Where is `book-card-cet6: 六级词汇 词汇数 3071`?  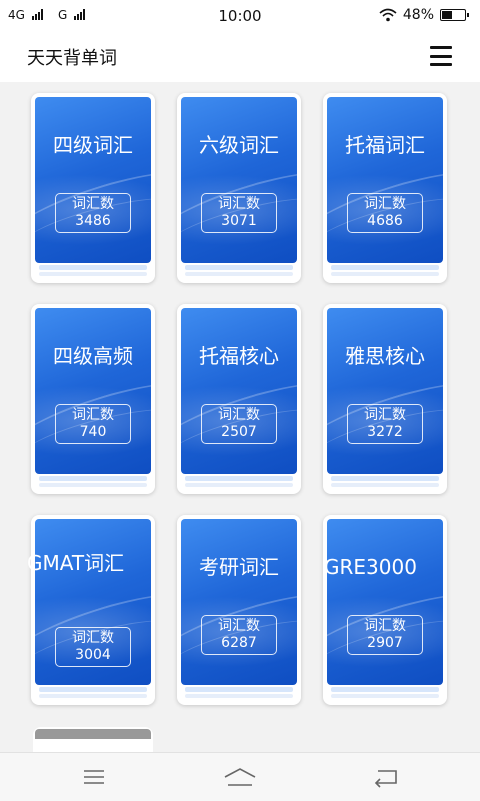 book-card-cet6: 六级词汇 词汇数 3071 is located at coordinates (239, 188).